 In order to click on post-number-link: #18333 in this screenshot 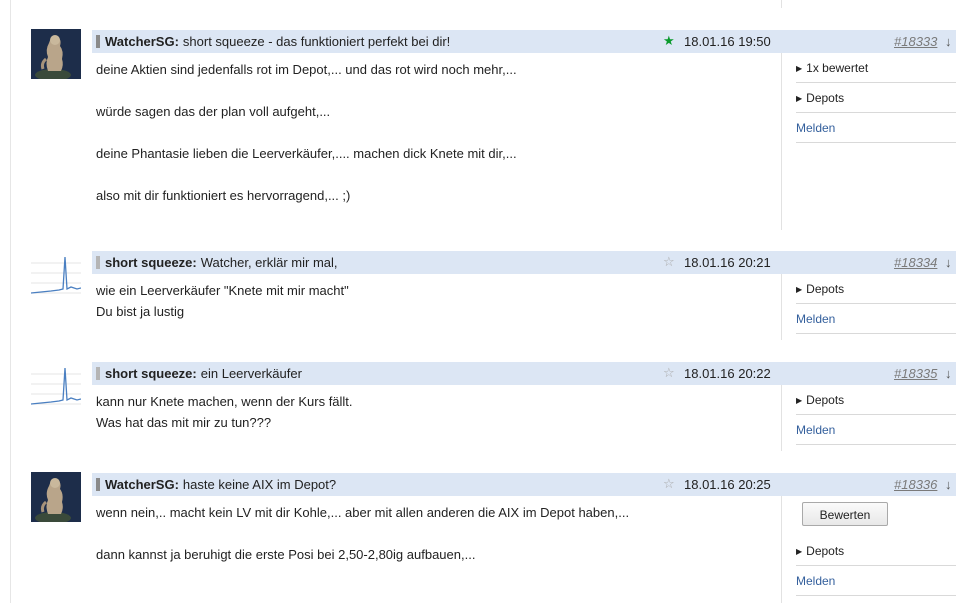, I will do `click(915, 41)`.